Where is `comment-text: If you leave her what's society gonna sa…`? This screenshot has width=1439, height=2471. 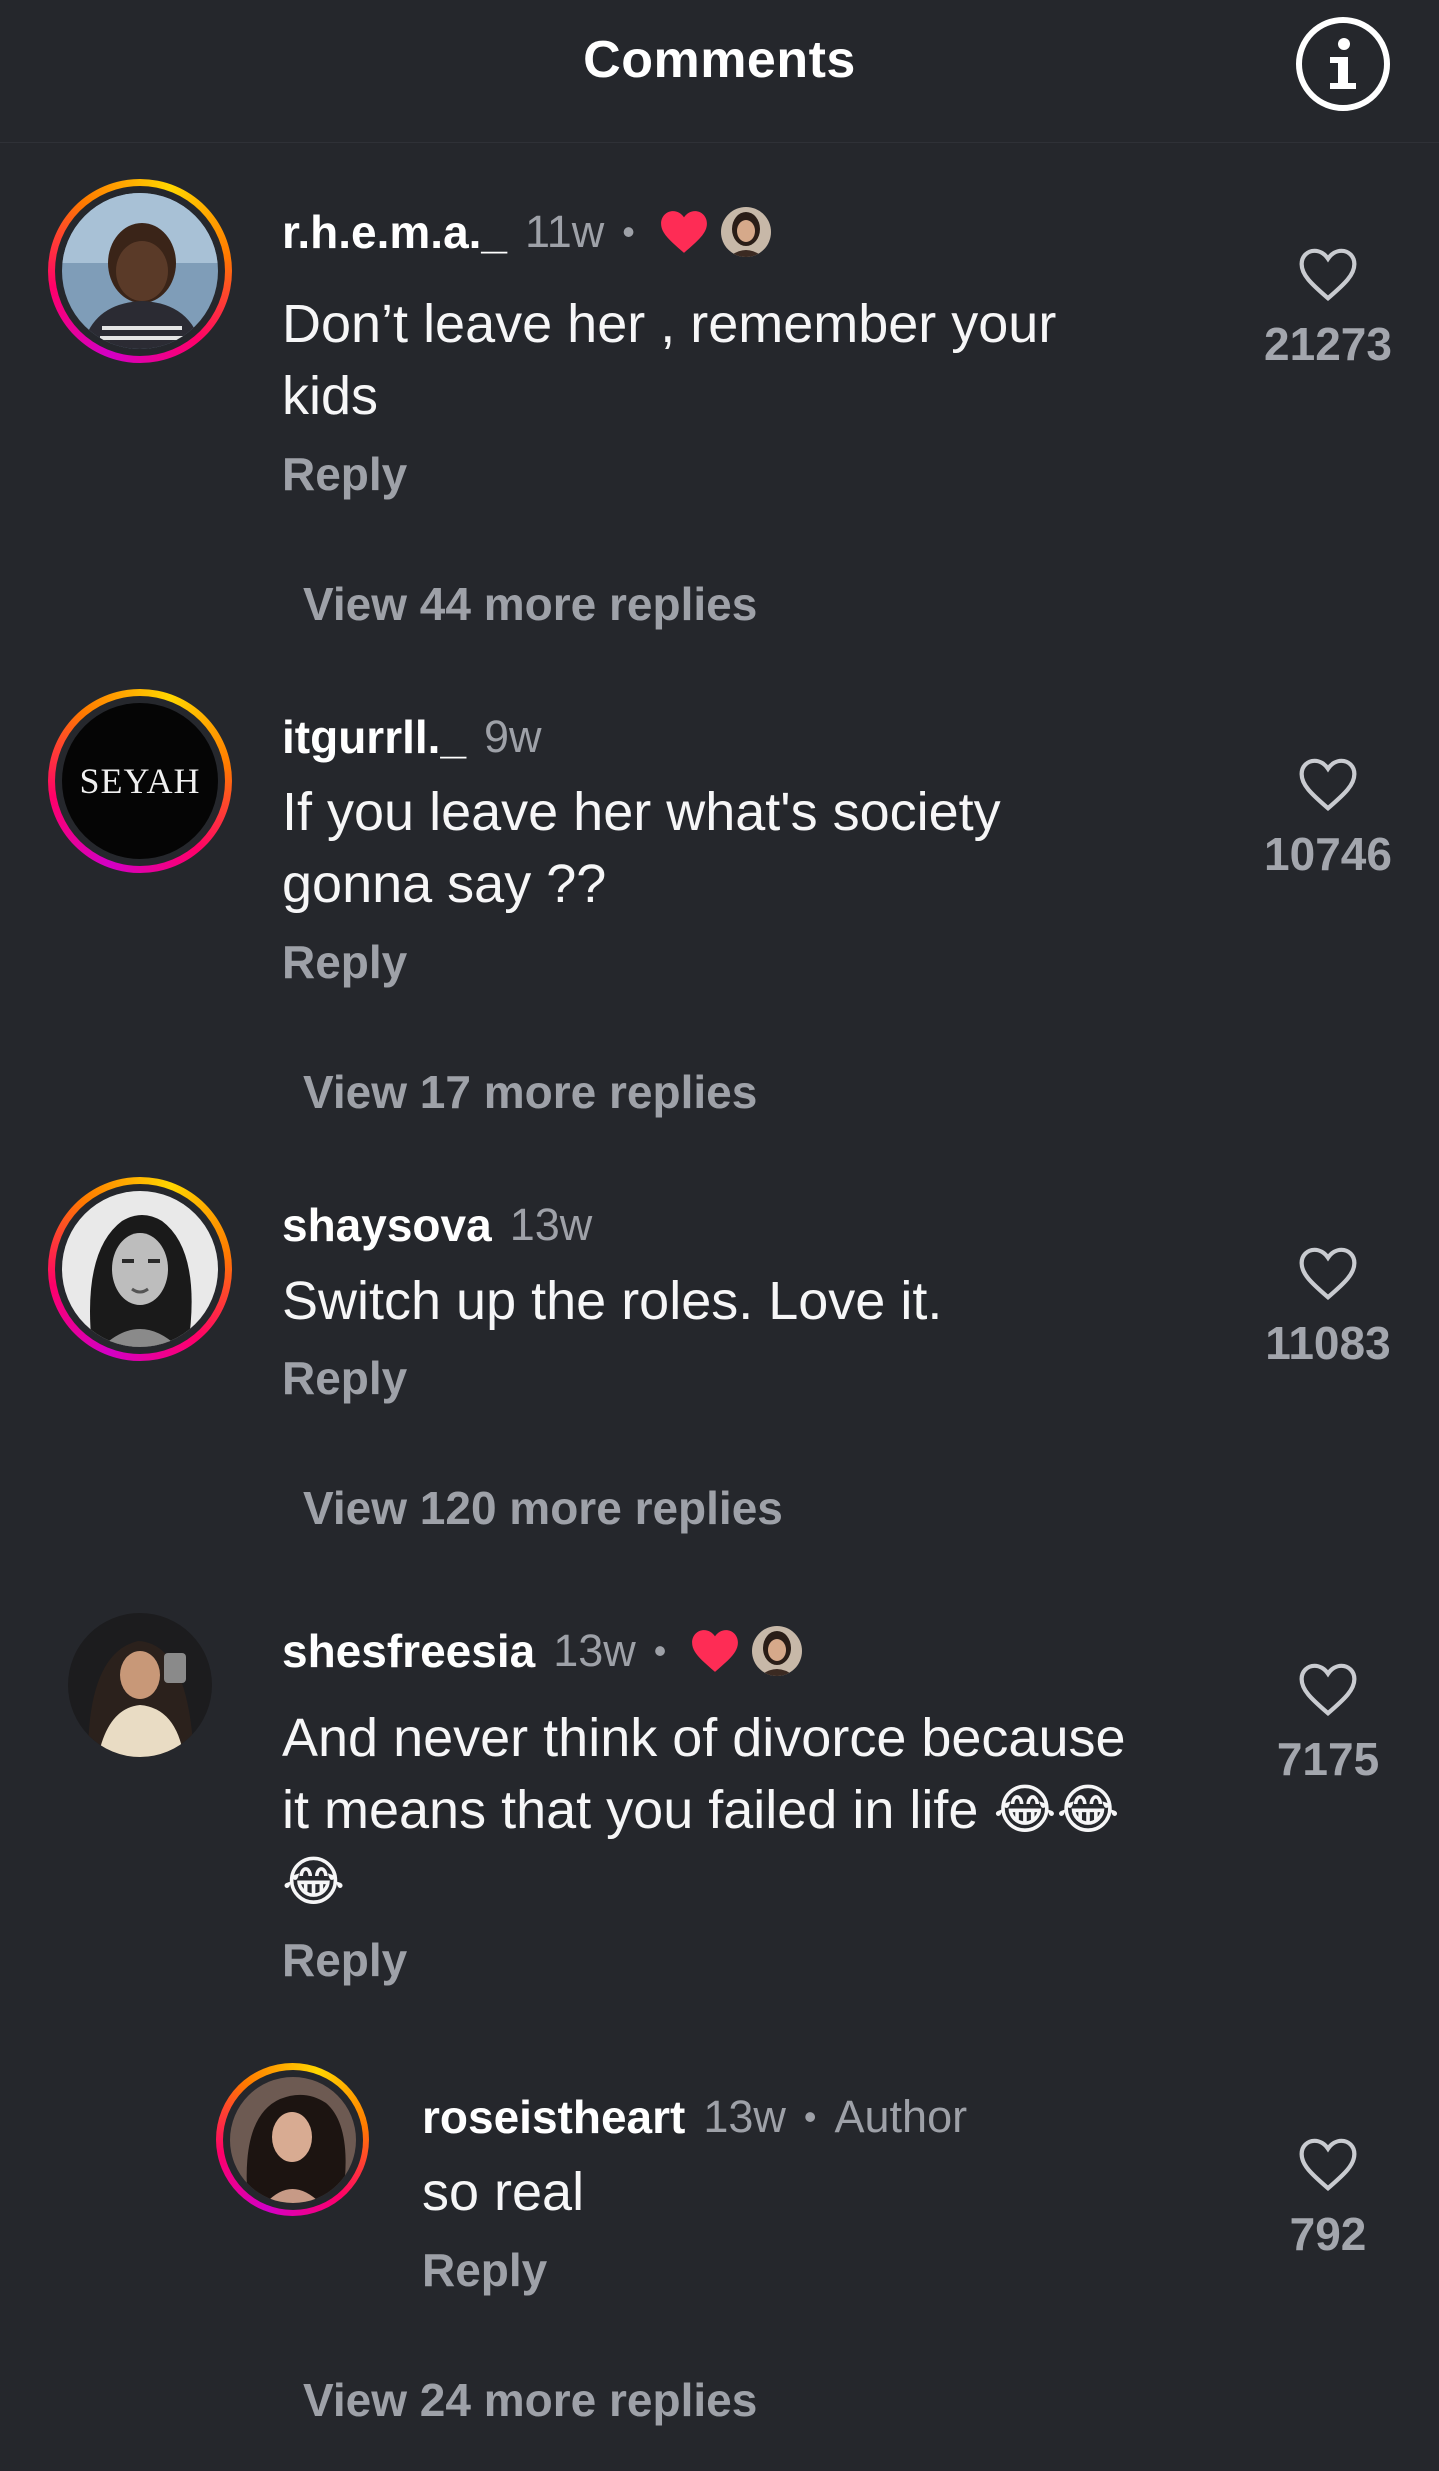
comment-text: If you leave her what's society gonna sa… is located at coordinates (641, 848).